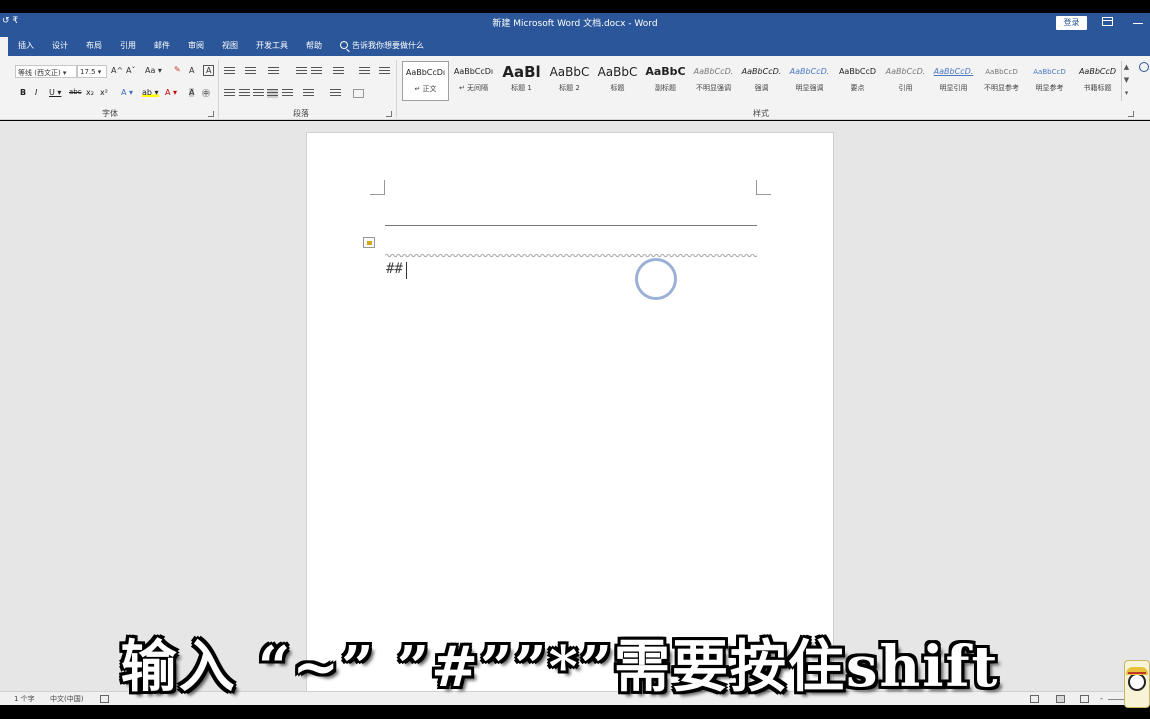  Describe the element at coordinates (60, 45) in the screenshot. I see `tab-design: 设计` at that location.